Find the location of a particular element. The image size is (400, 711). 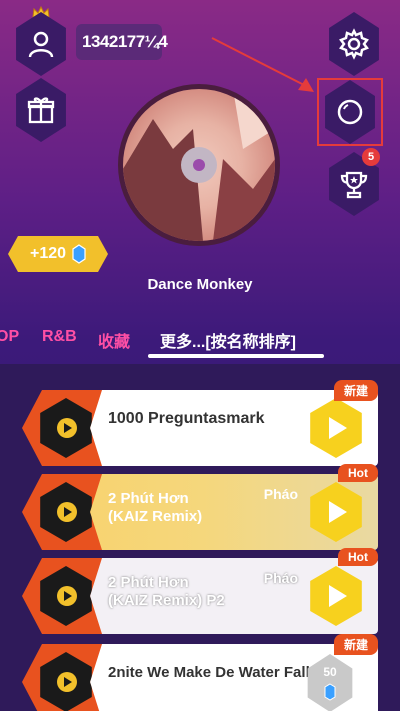

gear-icon is located at coordinates (354, 44).